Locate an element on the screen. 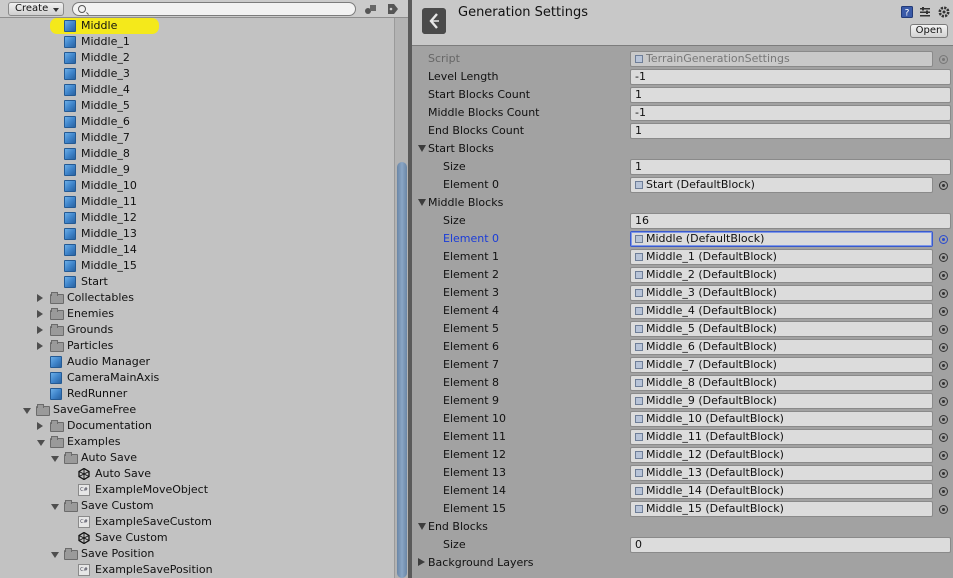  foldout-row: Background Layers is located at coordinates (682, 563).